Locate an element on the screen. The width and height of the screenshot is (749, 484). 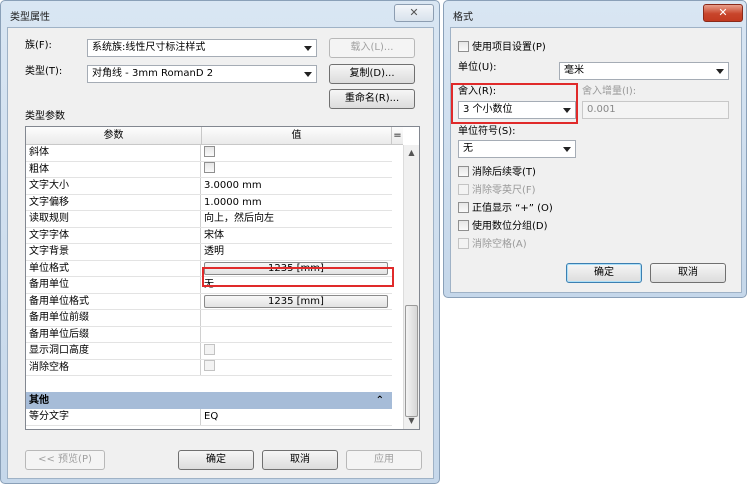
apply-button: 应用 is located at coordinates (384, 460).